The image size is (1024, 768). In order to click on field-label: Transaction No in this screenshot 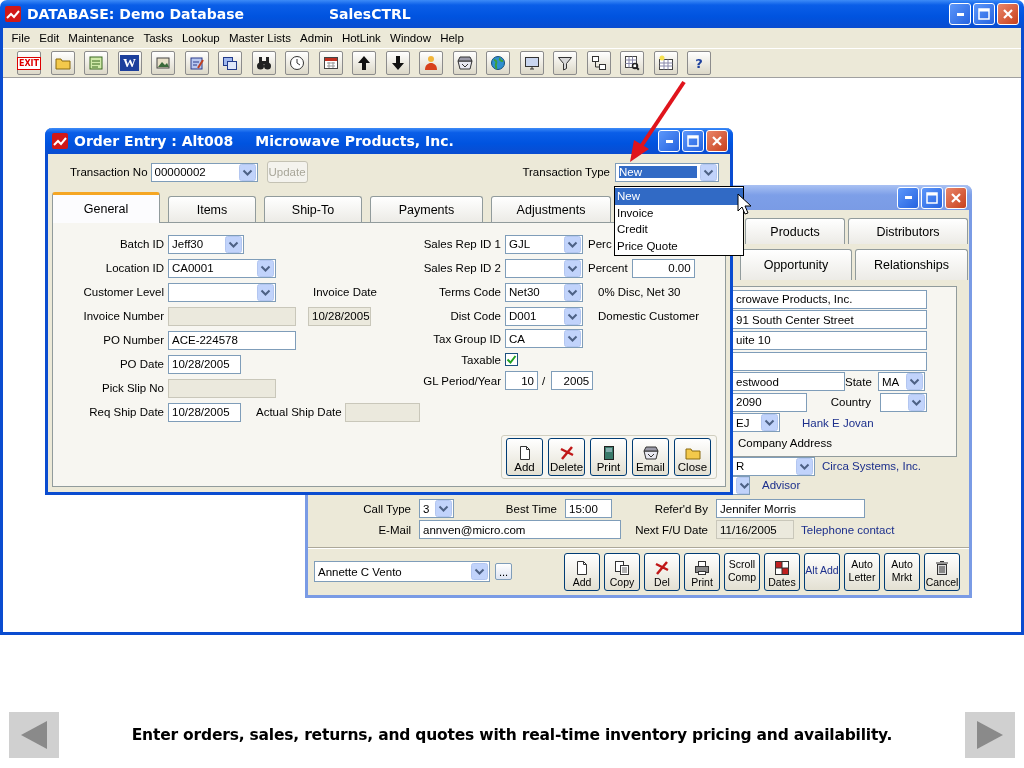, I will do `click(109, 172)`.